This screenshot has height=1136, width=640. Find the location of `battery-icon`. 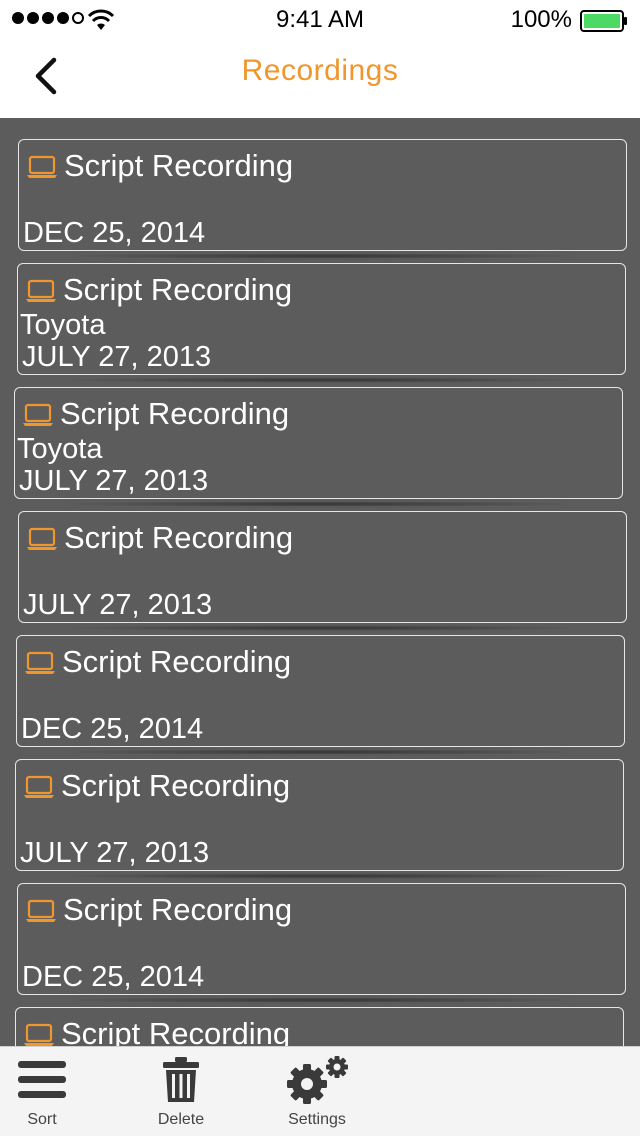

battery-icon is located at coordinates (603, 21).